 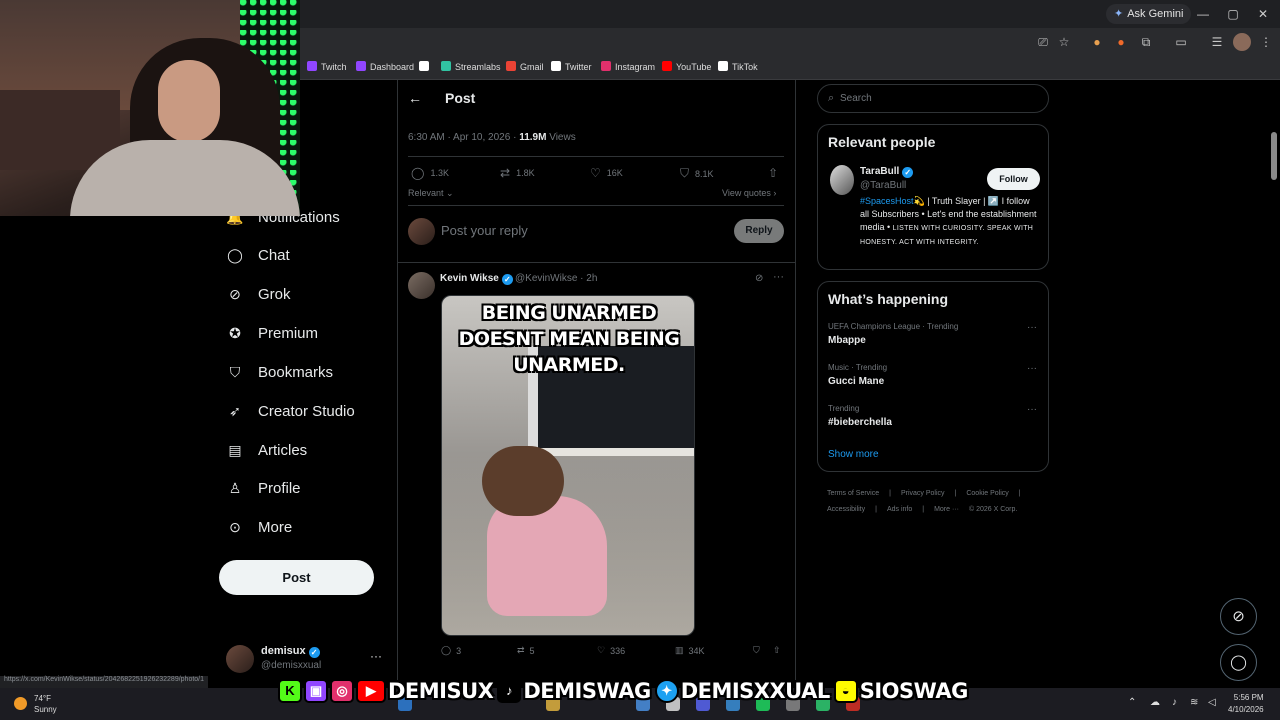 What do you see at coordinates (446, 650) in the screenshot?
I see `reply-icon: ◯` at bounding box center [446, 650].